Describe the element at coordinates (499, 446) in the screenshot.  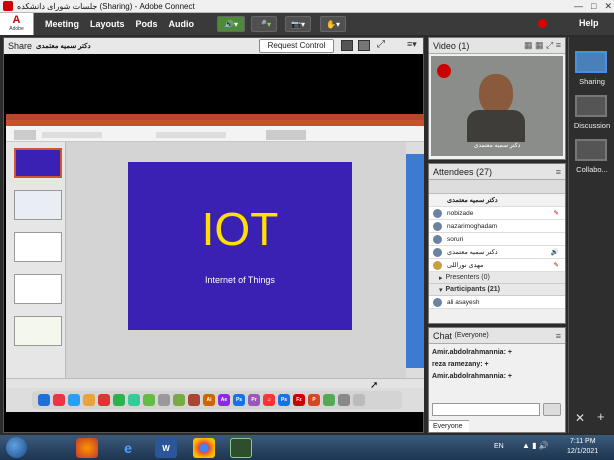
I see `language-indicator: EN` at that location.